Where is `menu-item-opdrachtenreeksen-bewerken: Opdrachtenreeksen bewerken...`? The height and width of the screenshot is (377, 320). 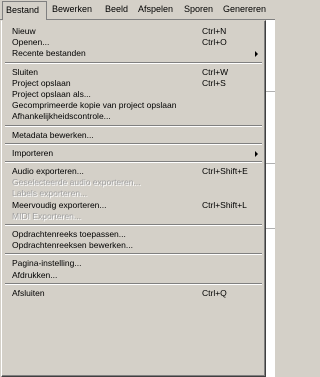 menu-item-opdrachtenreeksen-bewerken: Opdrachtenreeksen bewerken... is located at coordinates (133, 245).